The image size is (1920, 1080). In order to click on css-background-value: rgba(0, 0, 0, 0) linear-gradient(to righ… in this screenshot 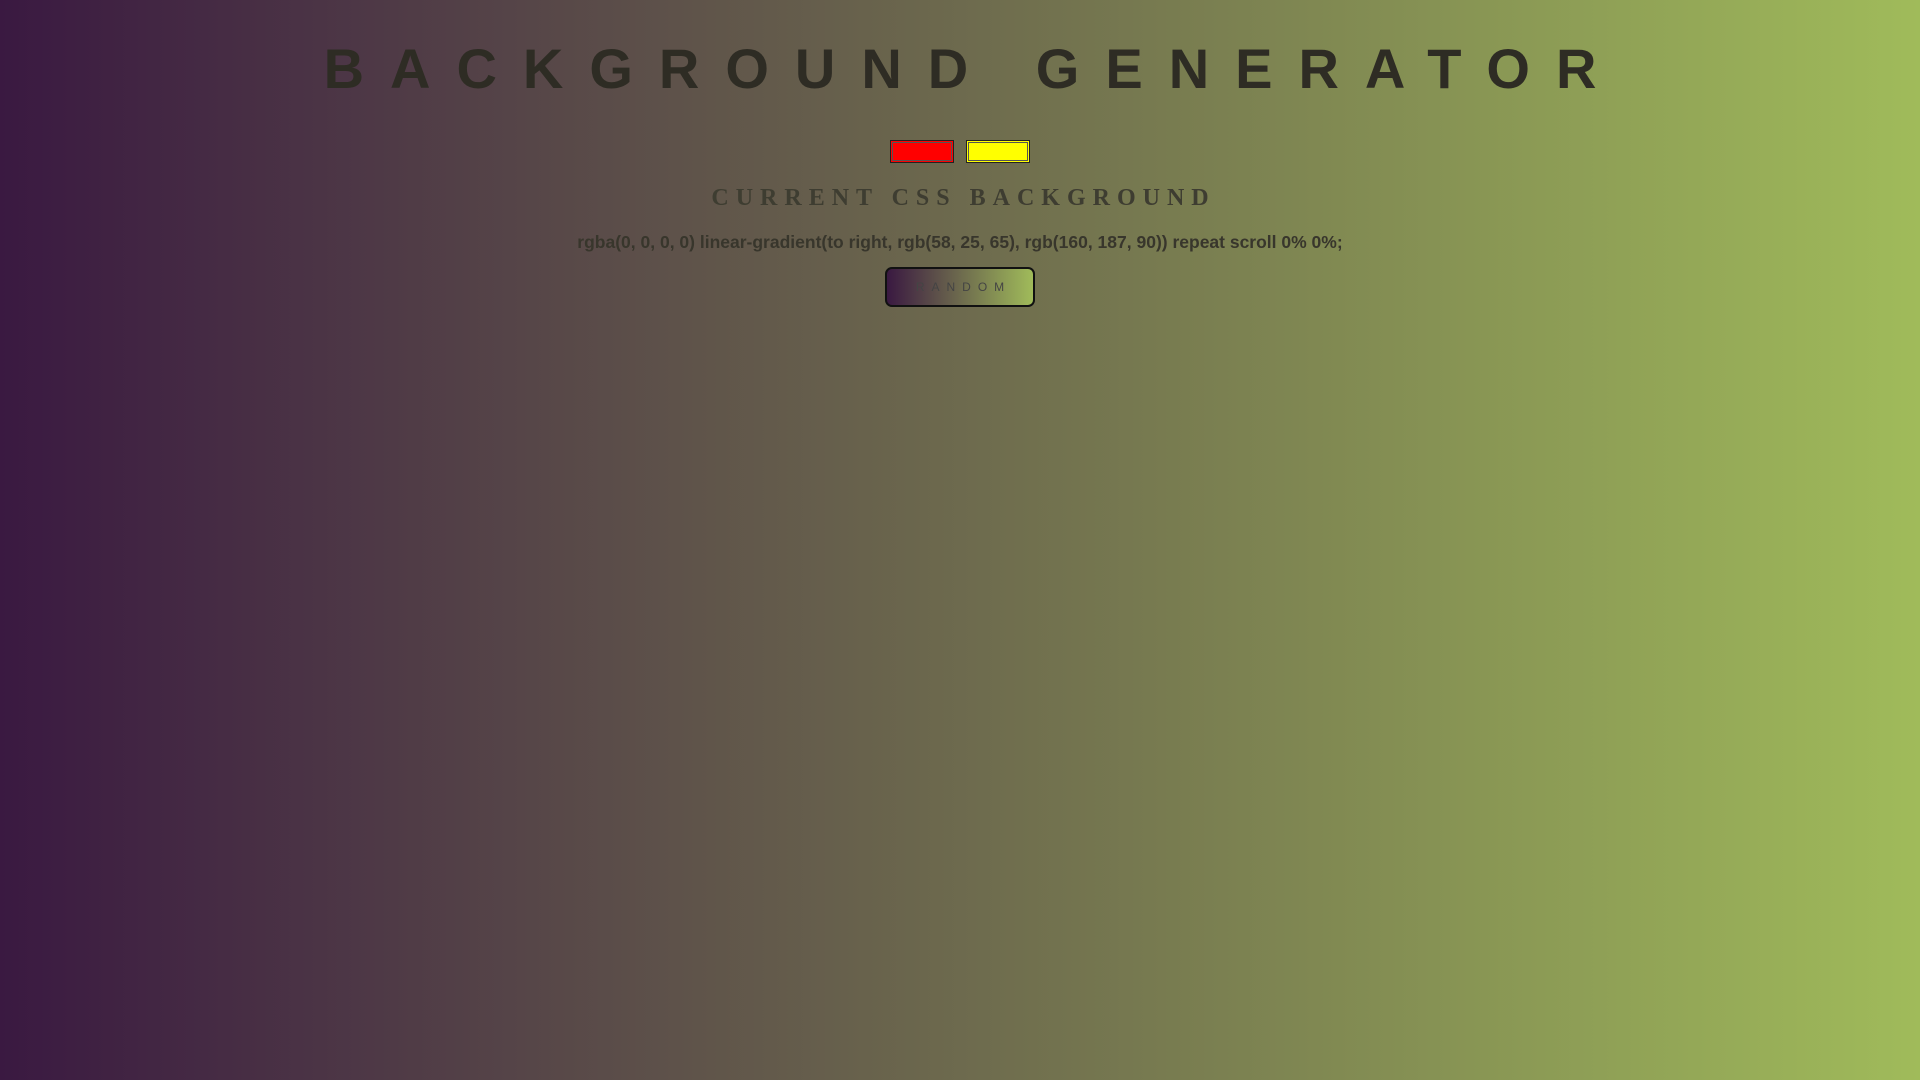, I will do `click(960, 242)`.